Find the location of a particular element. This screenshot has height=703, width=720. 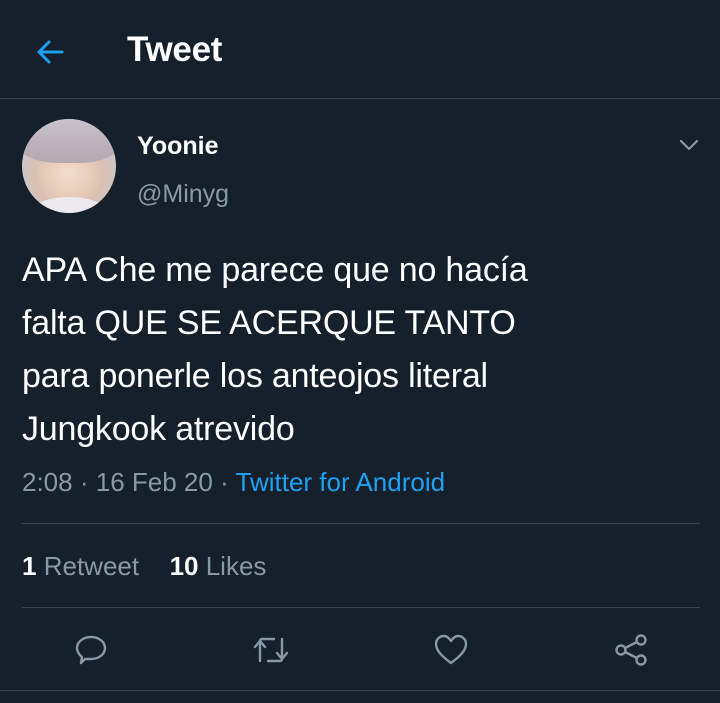

reply-icon is located at coordinates (91, 650).